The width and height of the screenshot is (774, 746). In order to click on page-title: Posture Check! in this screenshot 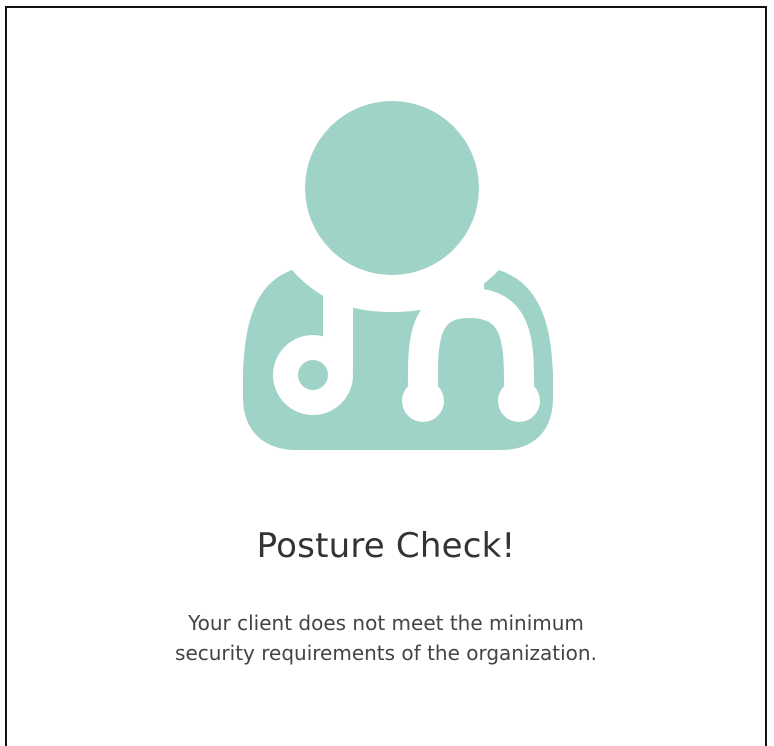, I will do `click(386, 546)`.